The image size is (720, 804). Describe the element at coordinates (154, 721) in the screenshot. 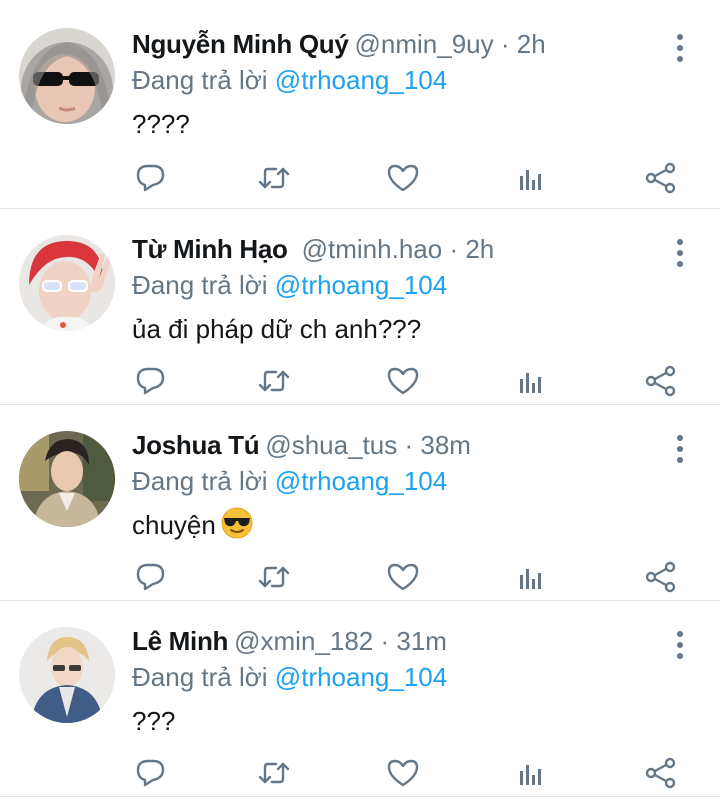

I see `tweet-text: ???` at that location.